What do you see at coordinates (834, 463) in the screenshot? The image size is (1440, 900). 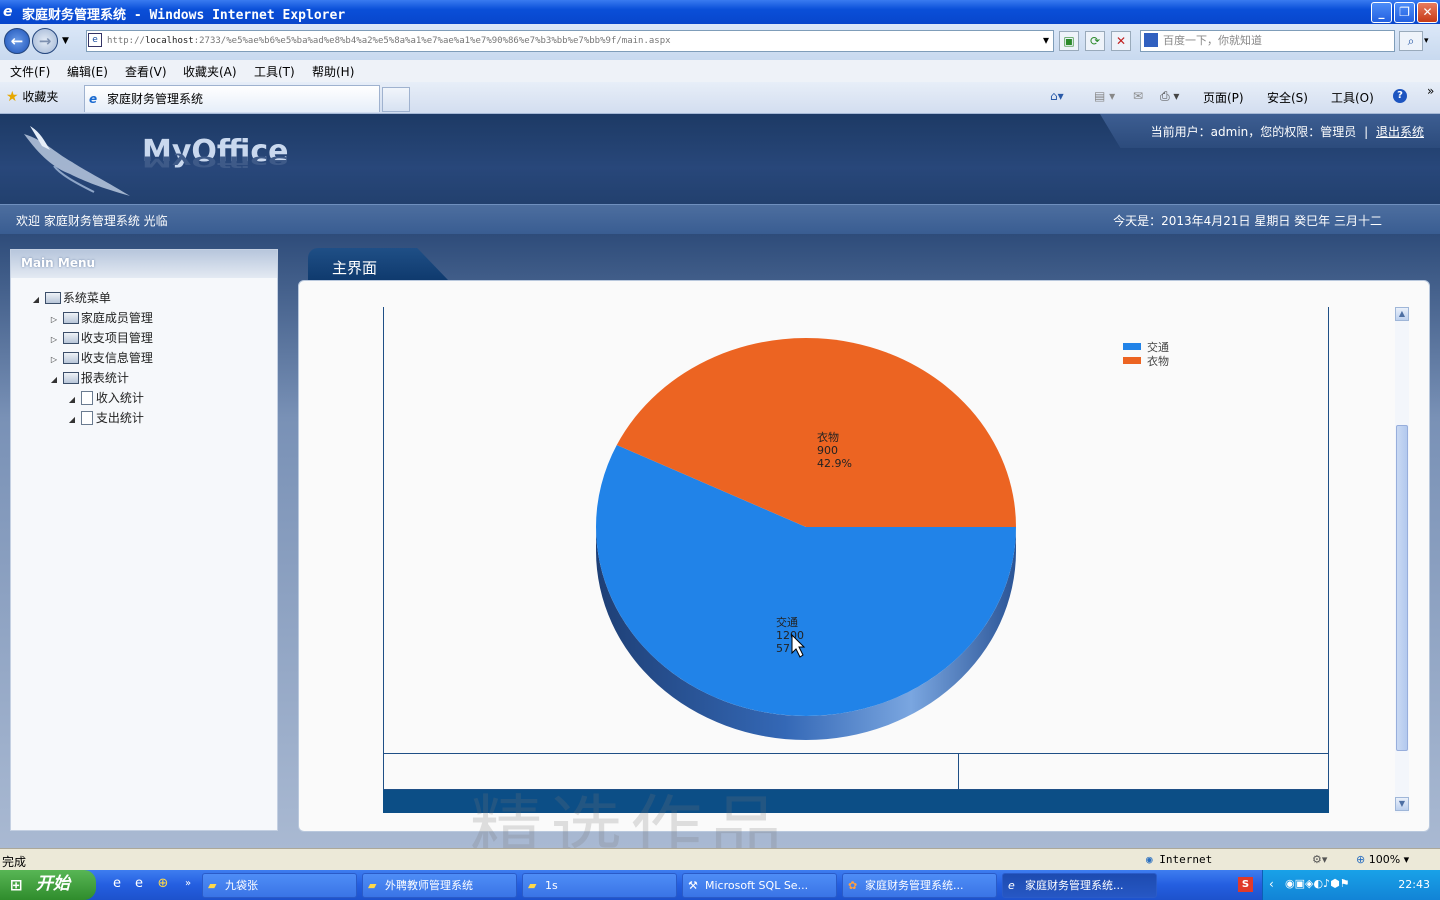 I see `slice-label-percent-1: 42.9%` at bounding box center [834, 463].